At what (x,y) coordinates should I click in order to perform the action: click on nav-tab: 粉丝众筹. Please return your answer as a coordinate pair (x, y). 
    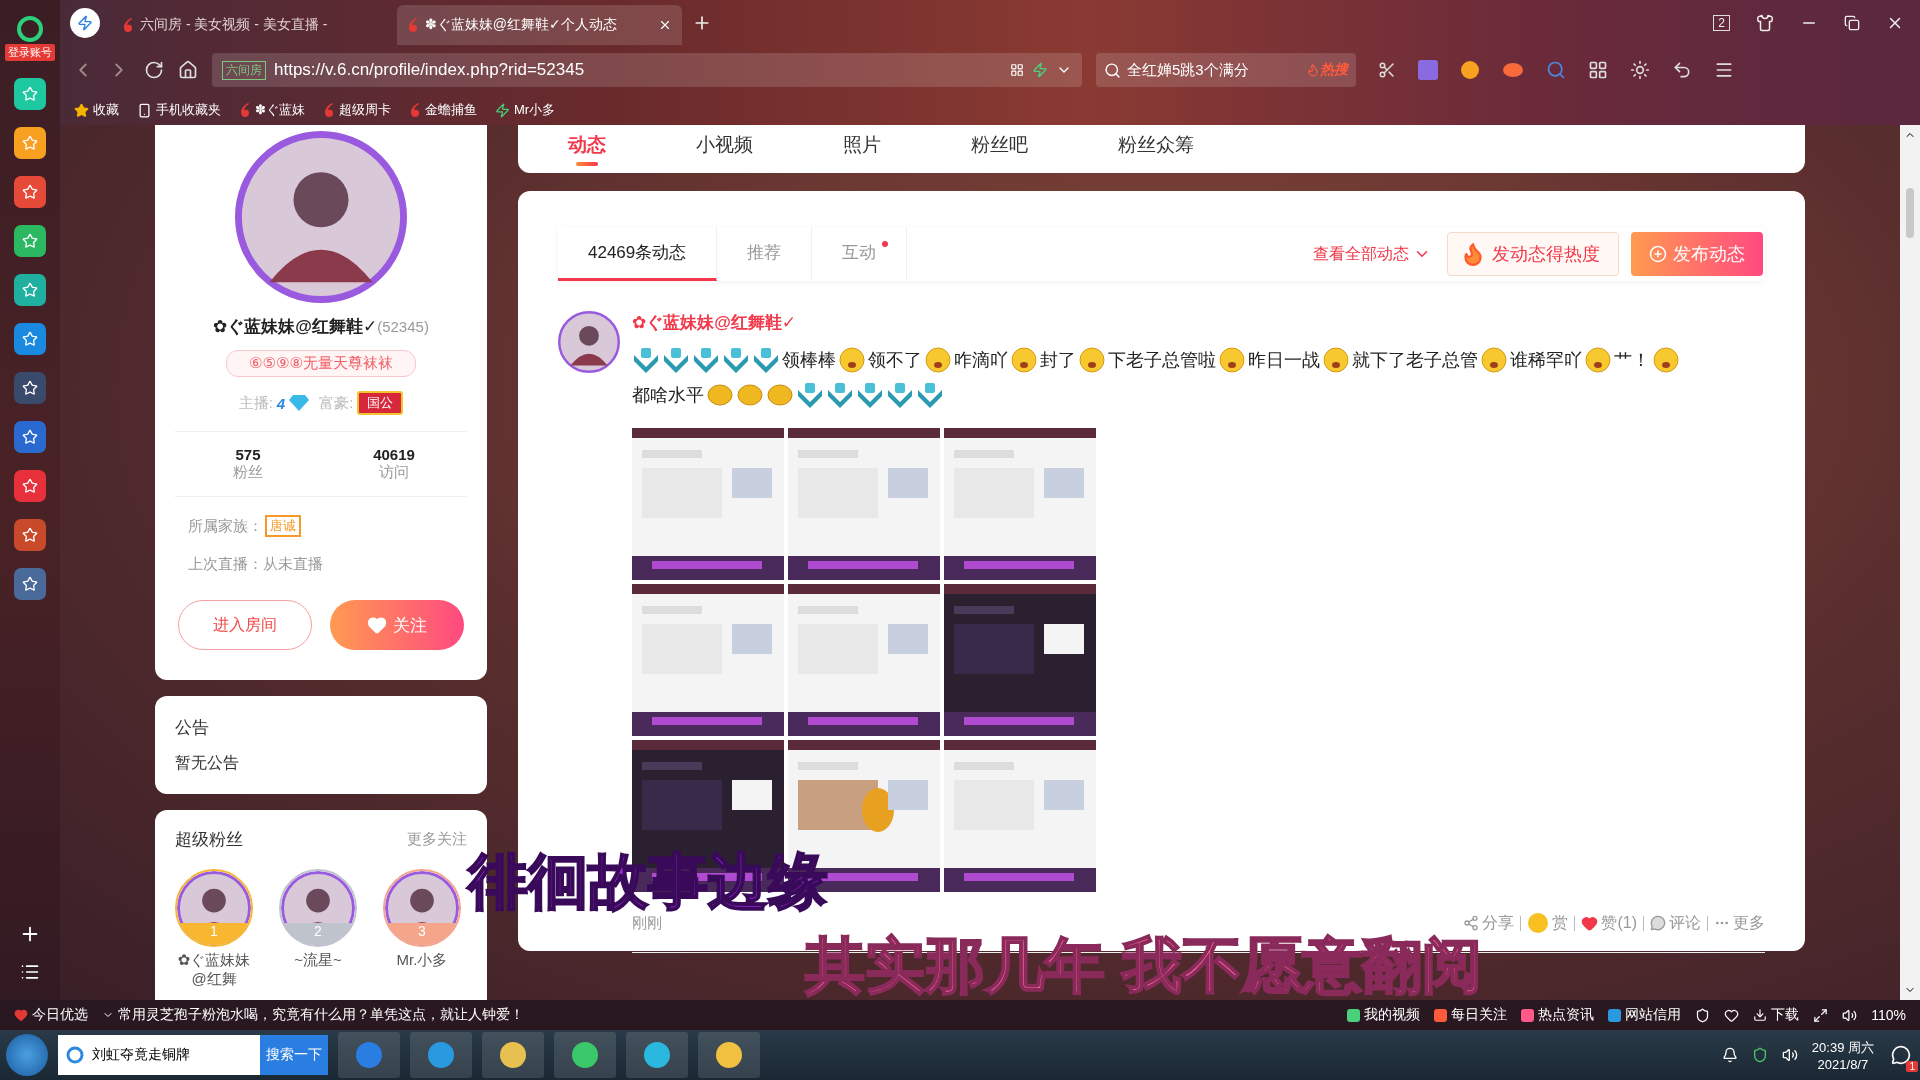
    Looking at the image, I should click on (1156, 149).